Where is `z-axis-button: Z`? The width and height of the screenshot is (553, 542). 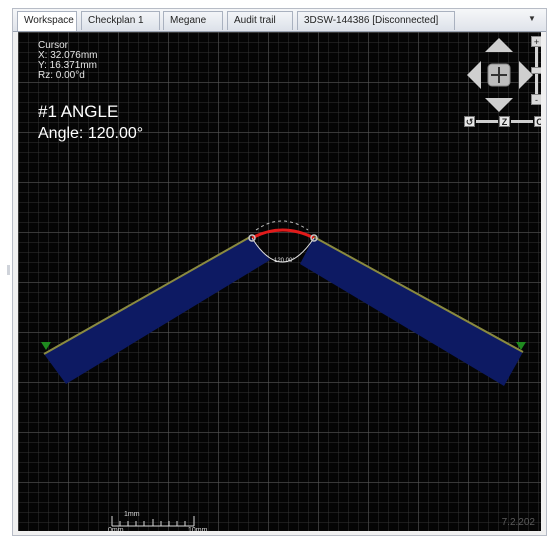
z-axis-button: Z is located at coordinates (504, 121).